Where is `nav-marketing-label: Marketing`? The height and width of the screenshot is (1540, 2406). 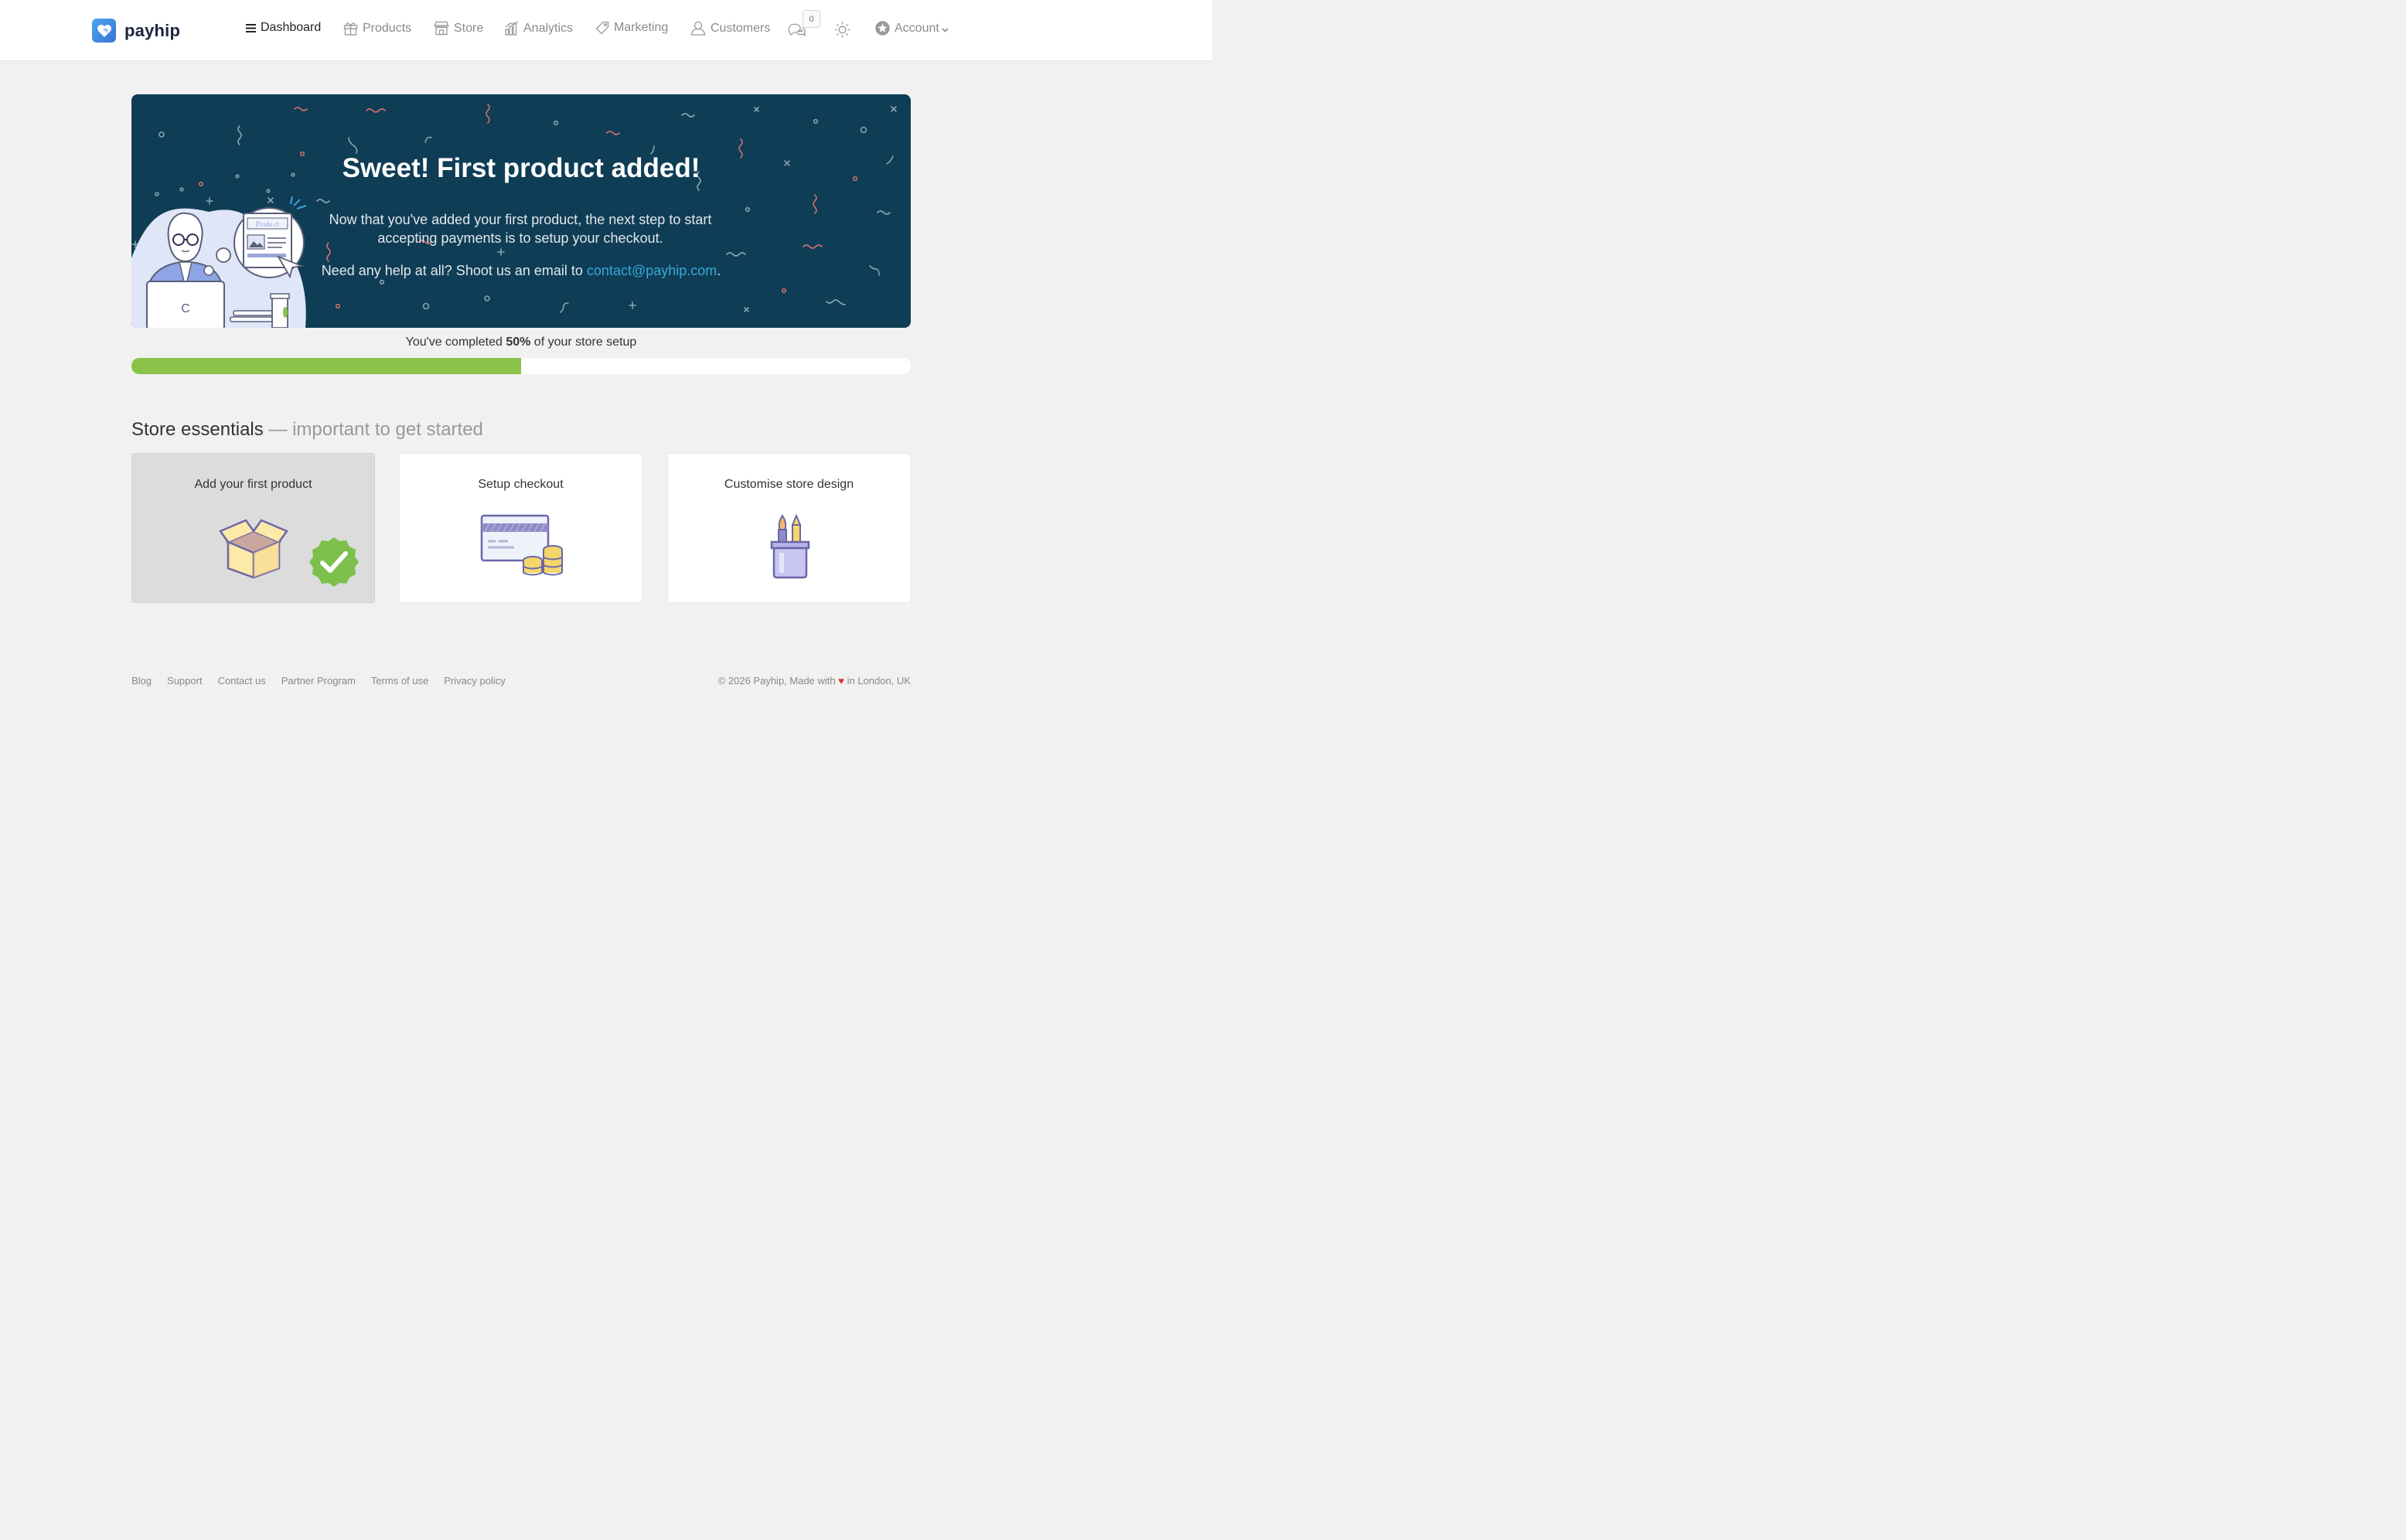 nav-marketing-label: Marketing is located at coordinates (641, 27).